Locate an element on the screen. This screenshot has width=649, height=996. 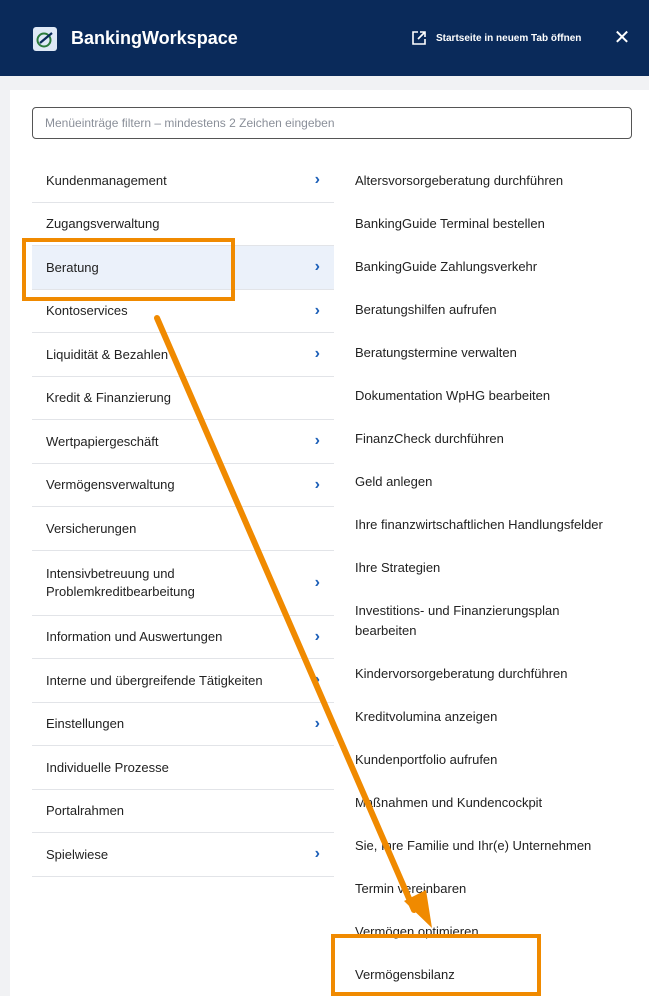
submenu-item: Geld anlegen is located at coordinates (495, 481).